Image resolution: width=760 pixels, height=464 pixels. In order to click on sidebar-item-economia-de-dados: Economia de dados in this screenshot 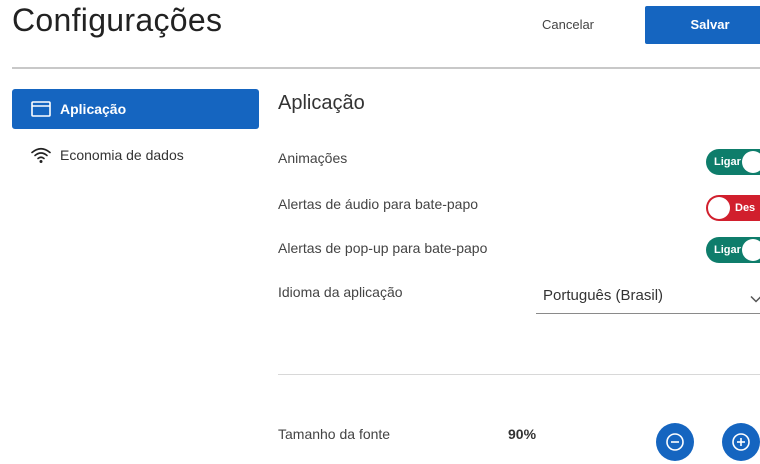, I will do `click(135, 155)`.